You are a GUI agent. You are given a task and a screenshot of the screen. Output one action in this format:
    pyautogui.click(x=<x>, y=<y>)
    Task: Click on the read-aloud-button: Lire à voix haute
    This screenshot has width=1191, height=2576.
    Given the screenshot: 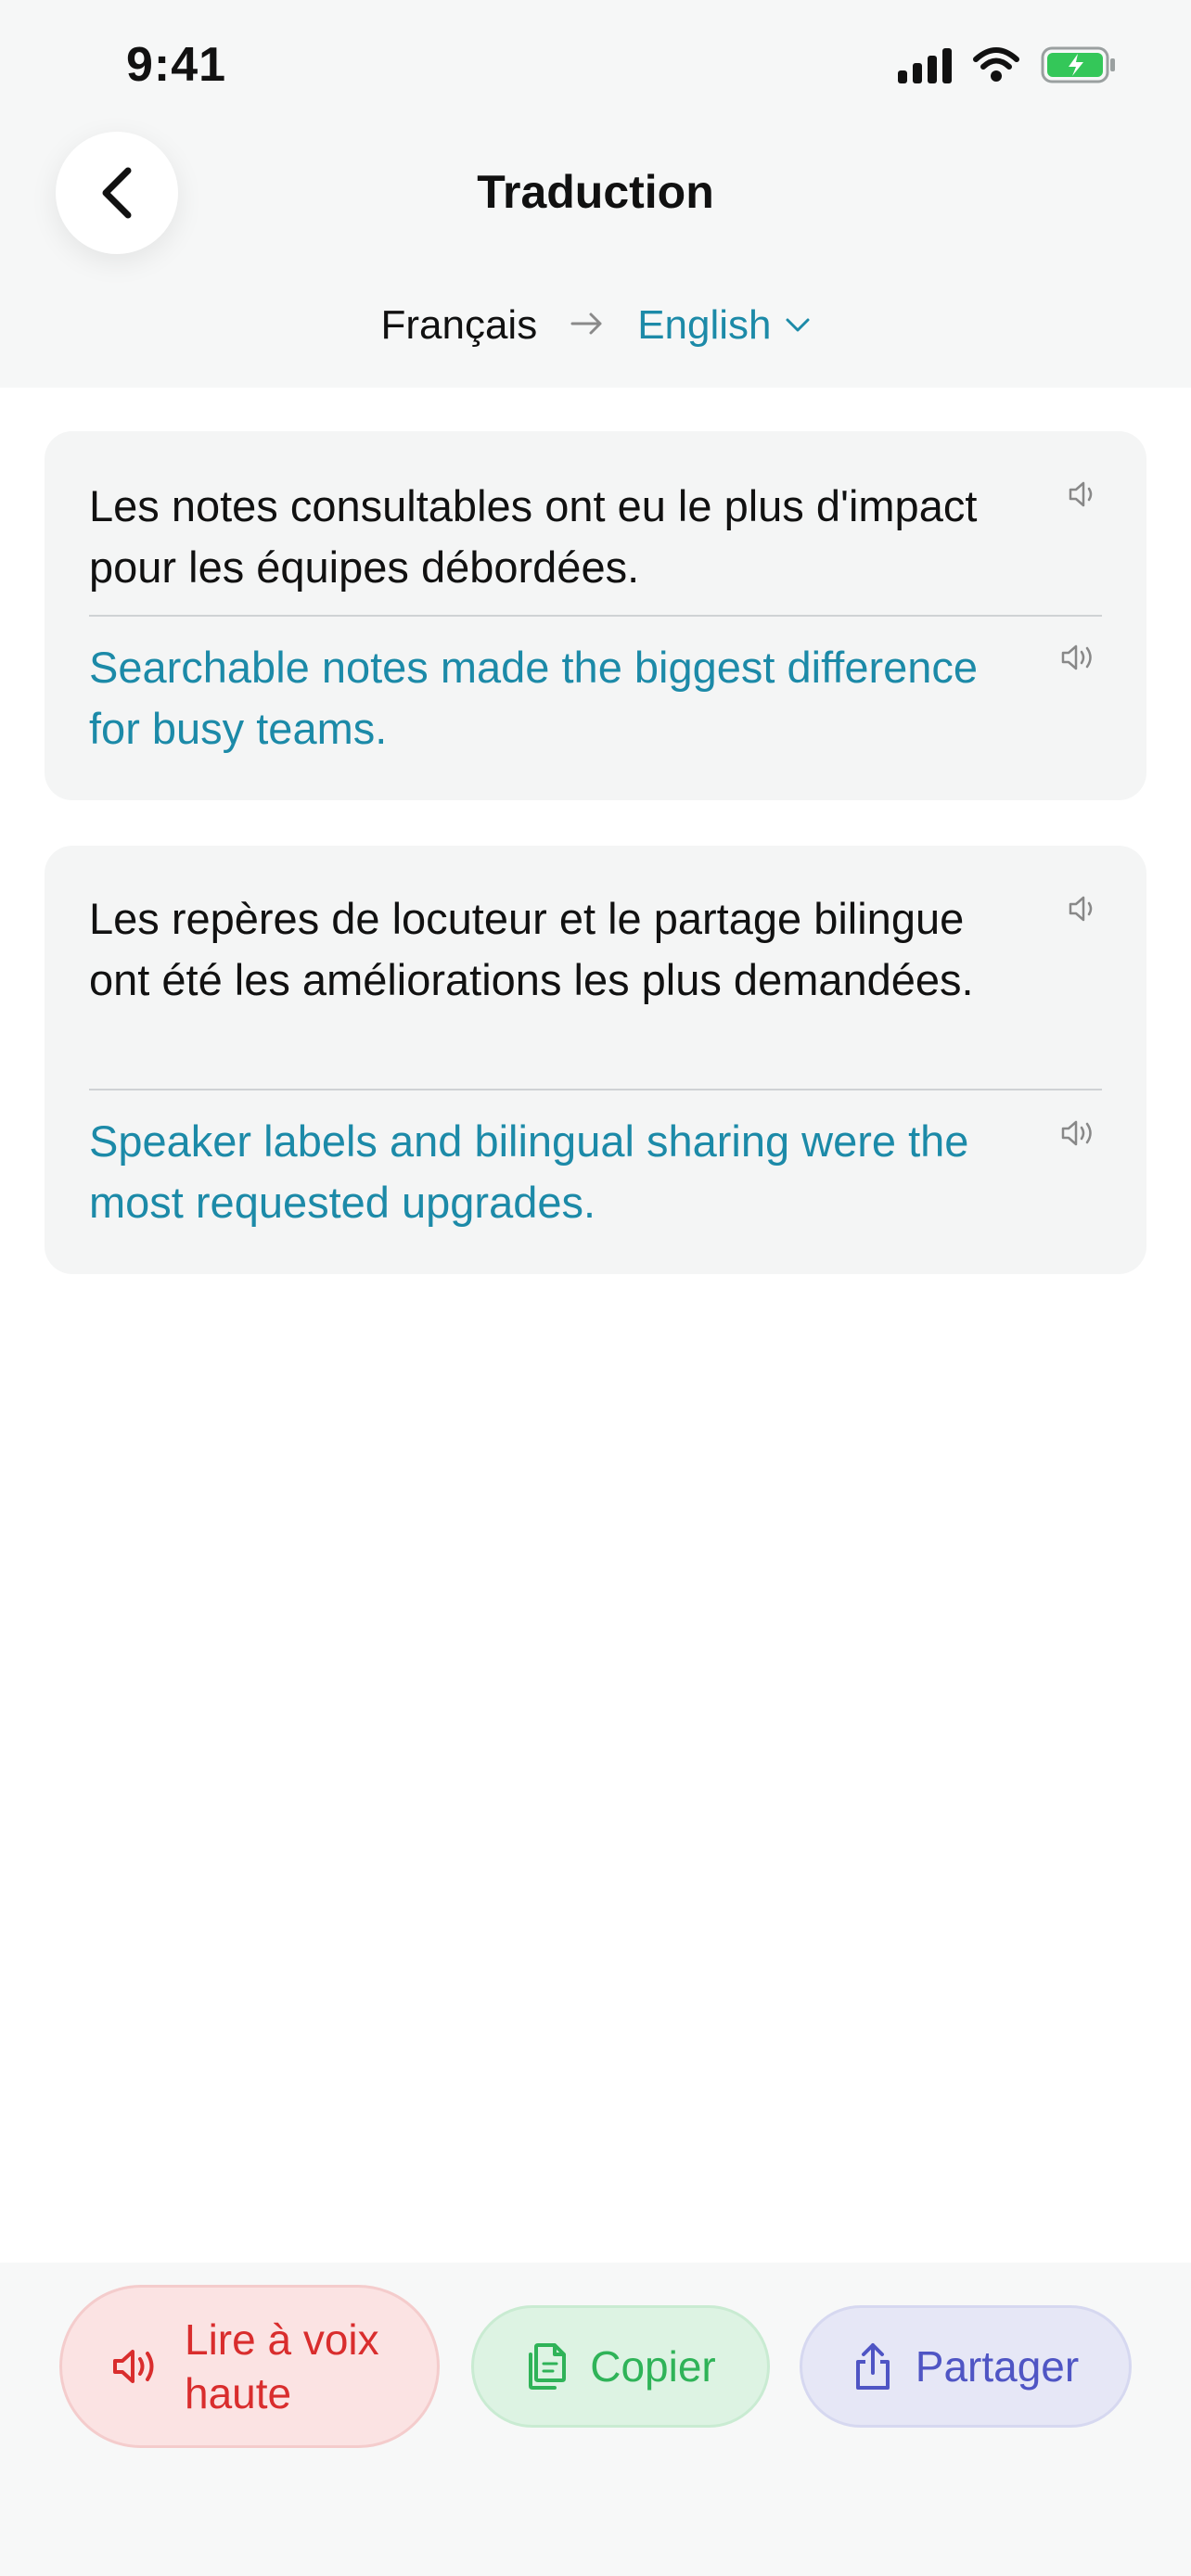 What is the action you would take?
    pyautogui.click(x=249, y=2366)
    